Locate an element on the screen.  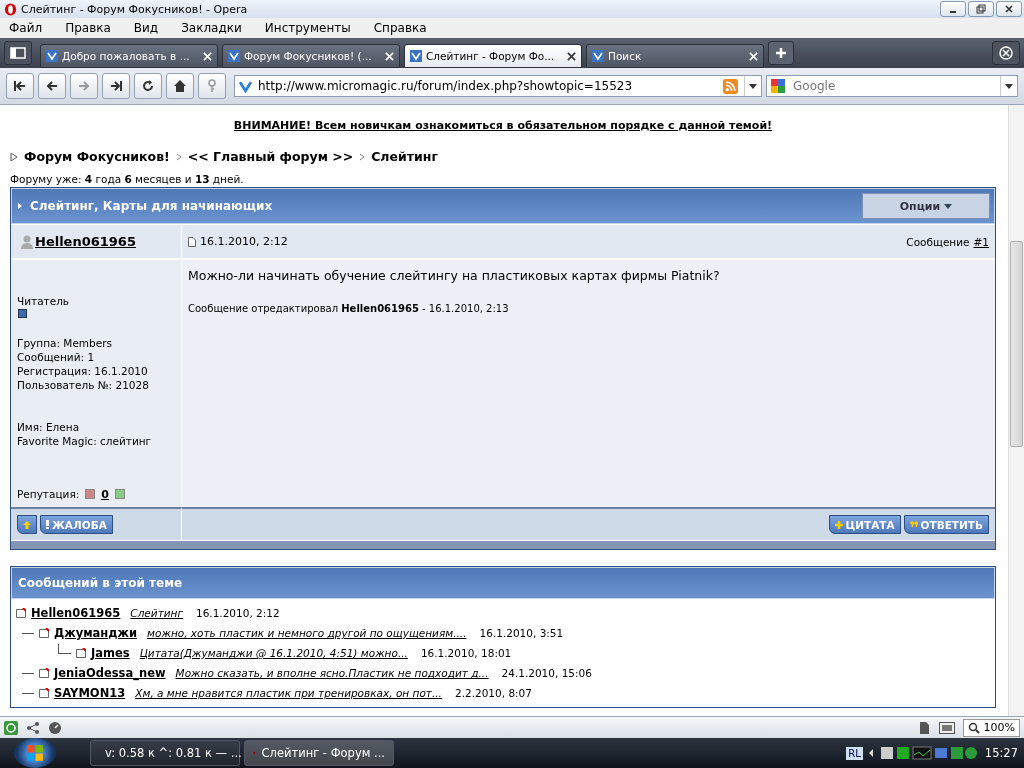
minus-icon is located at coordinates (90, 494).